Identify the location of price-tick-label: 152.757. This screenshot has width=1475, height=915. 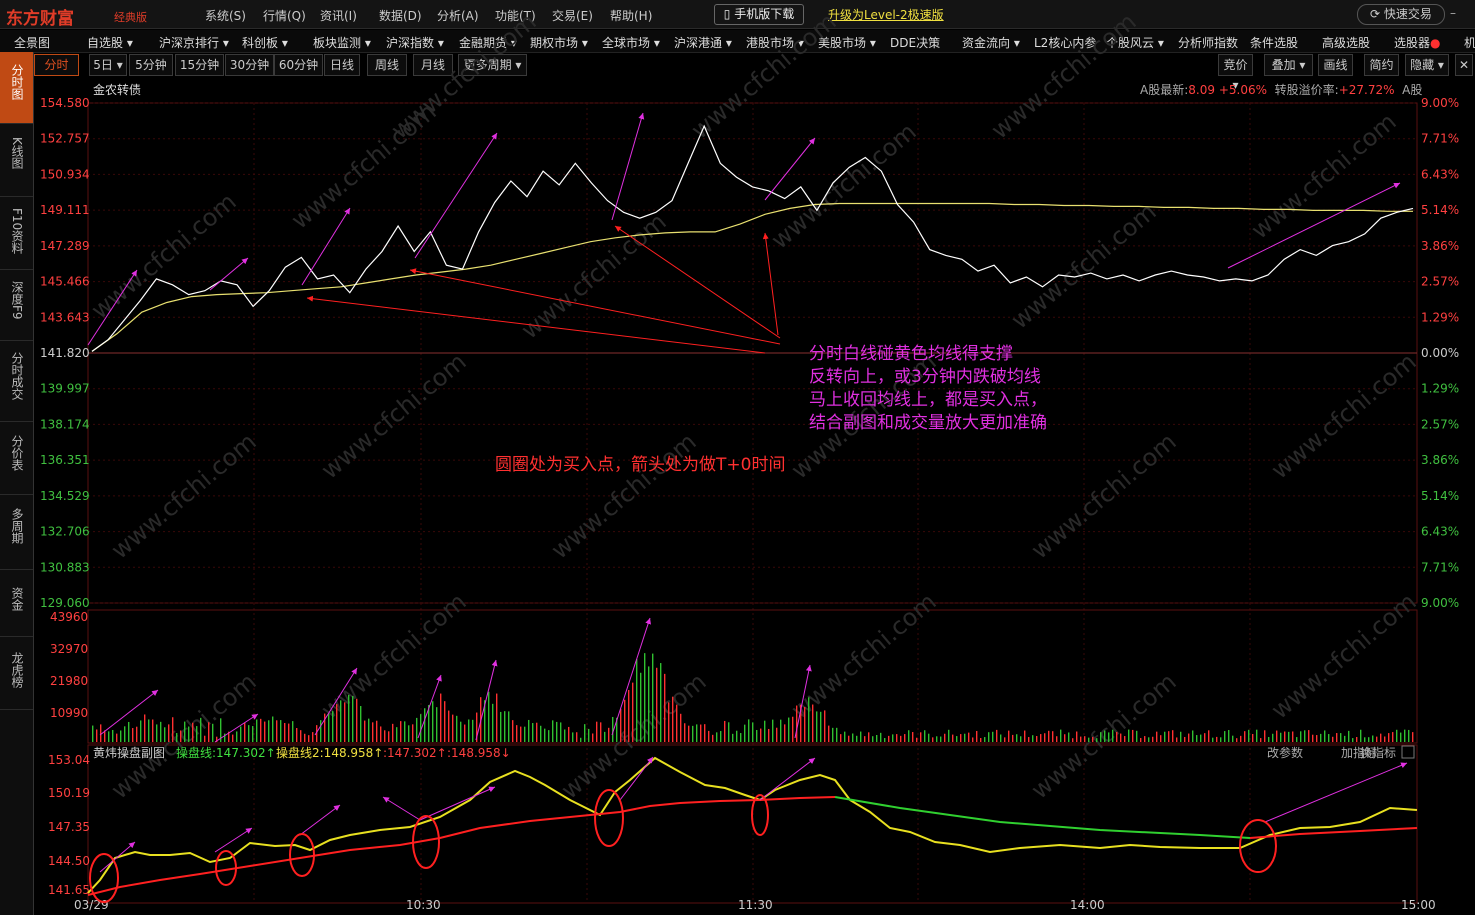
(65, 139).